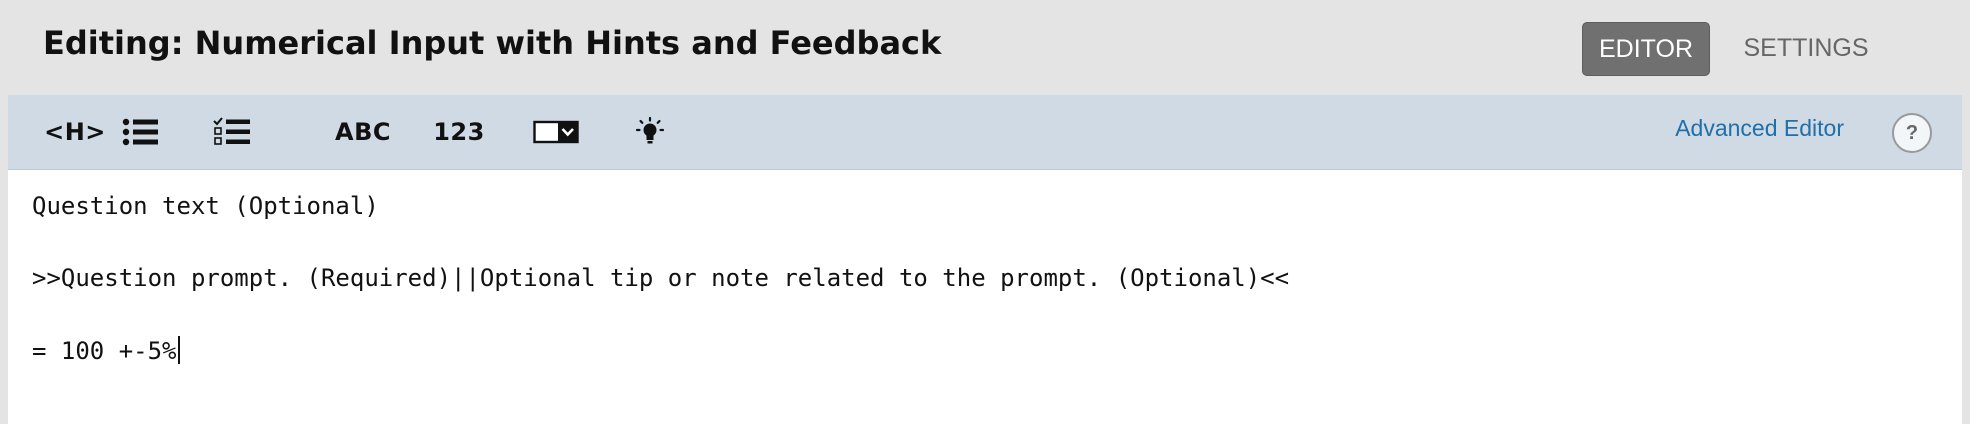  I want to click on heading-button: <H>, so click(75, 132).